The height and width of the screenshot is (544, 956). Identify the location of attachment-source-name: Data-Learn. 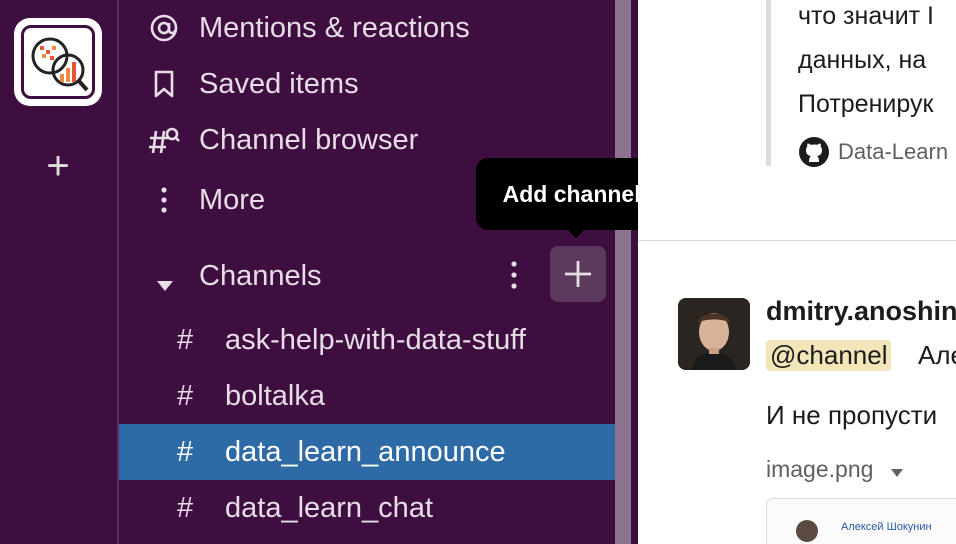
(893, 151).